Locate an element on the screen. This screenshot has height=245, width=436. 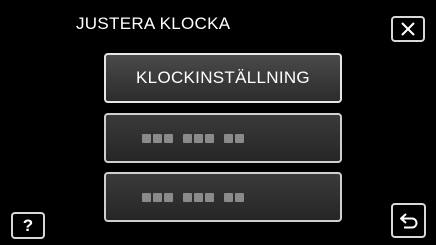
help-icon: ? is located at coordinates (28, 225).